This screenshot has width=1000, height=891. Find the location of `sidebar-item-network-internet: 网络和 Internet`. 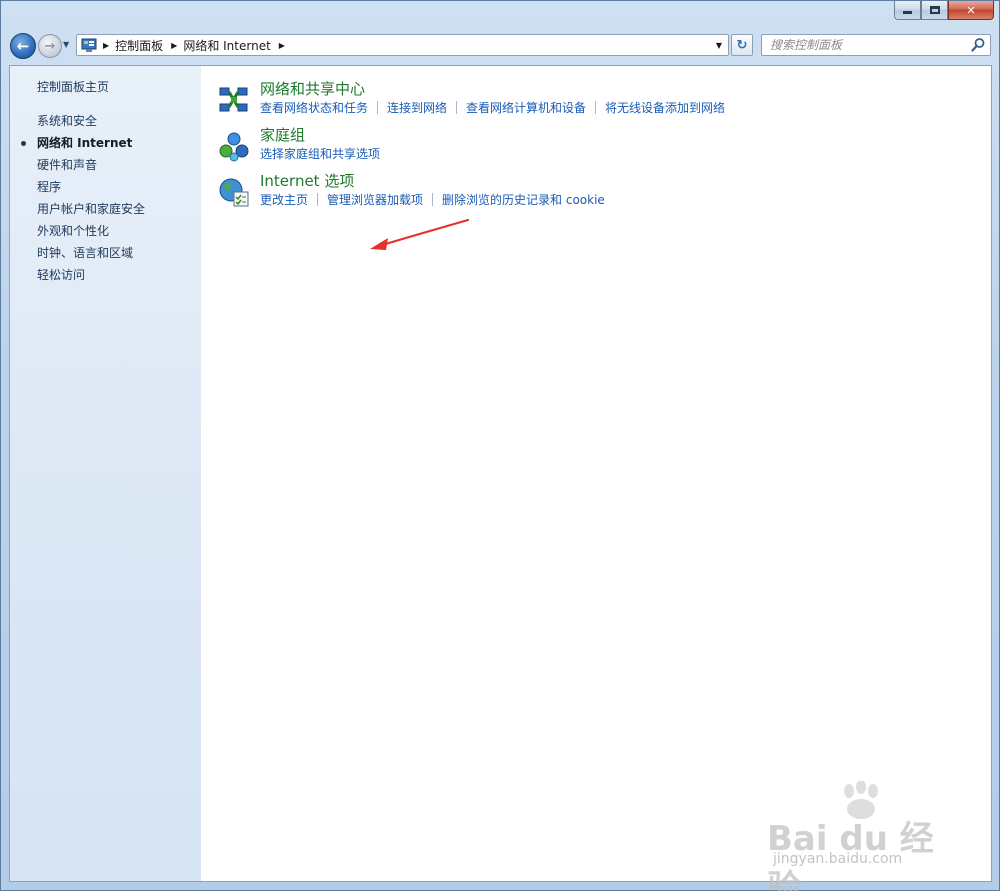

sidebar-item-network-internet: 网络和 Internet is located at coordinates (82, 143).